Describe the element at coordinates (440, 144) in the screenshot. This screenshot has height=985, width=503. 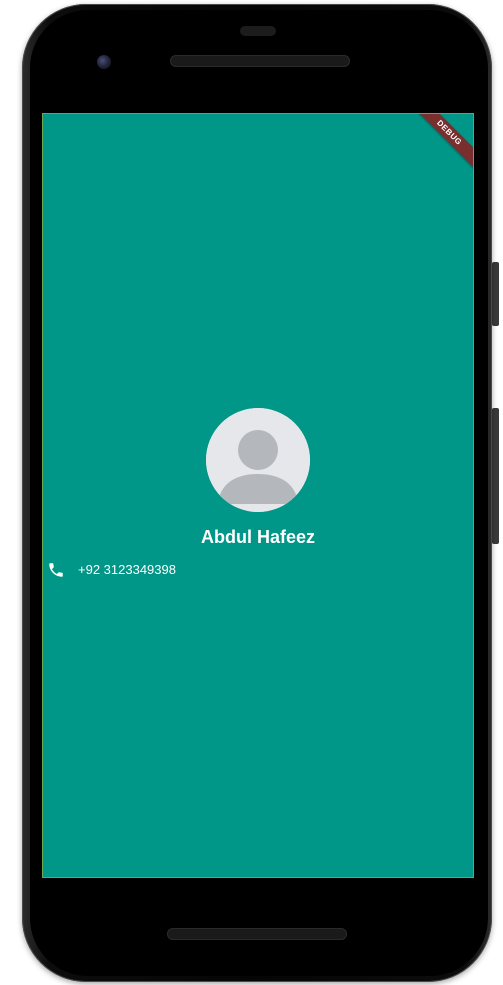
I see `debug-banner: DEBUG` at that location.